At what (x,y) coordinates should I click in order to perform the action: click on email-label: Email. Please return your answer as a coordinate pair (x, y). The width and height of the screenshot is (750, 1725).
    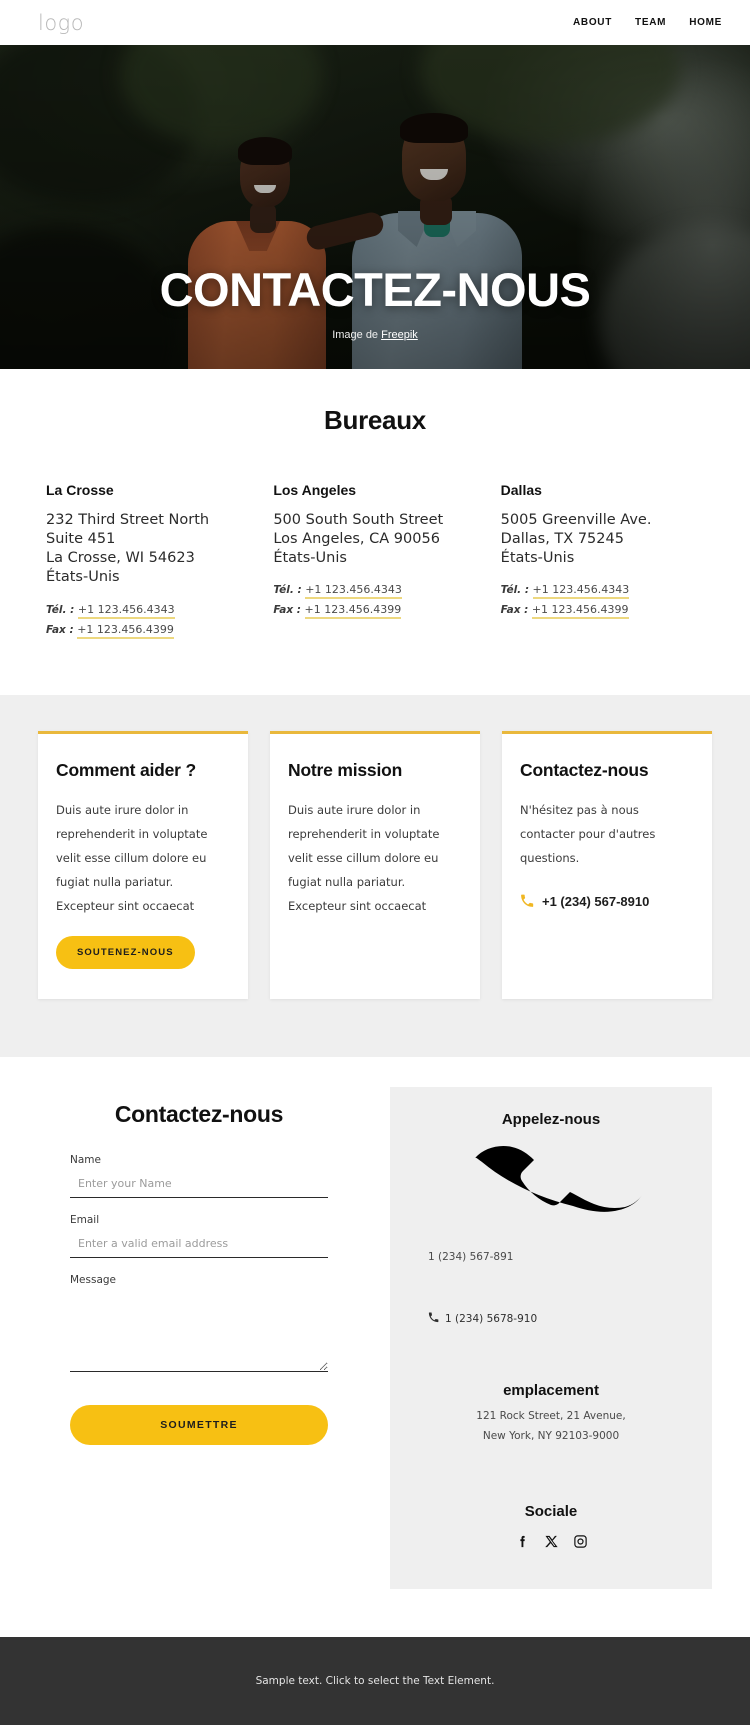
    Looking at the image, I should click on (85, 1220).